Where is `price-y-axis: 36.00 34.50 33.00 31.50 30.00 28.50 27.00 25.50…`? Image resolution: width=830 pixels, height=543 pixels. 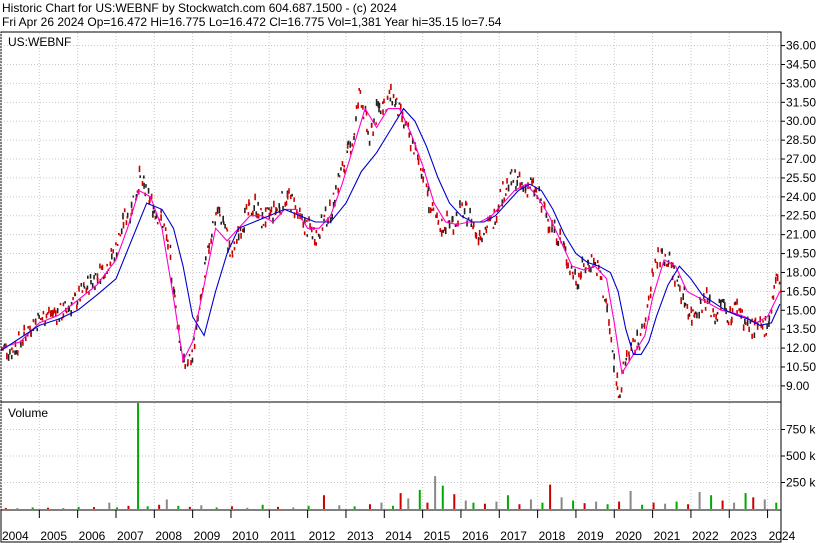
price-y-axis: 36.00 34.50 33.00 31.50 30.00 28.50 27.00 25.50… is located at coordinates (798, 216).